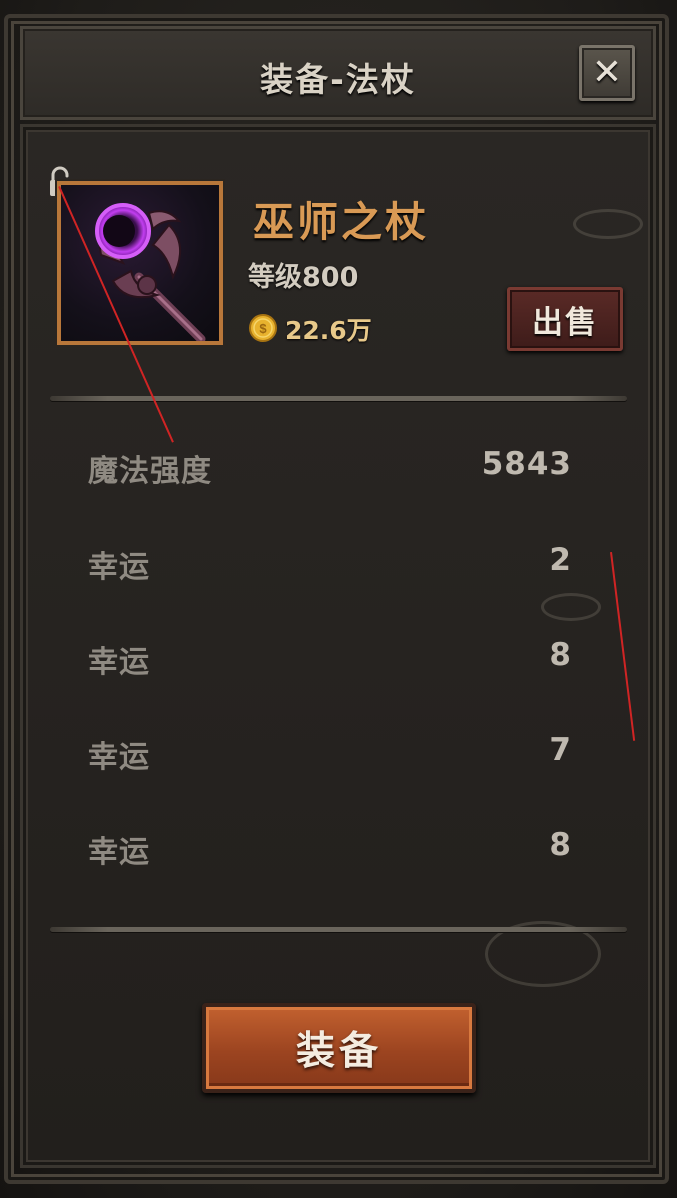  I want to click on gold-coin-icon: $, so click(263, 328).